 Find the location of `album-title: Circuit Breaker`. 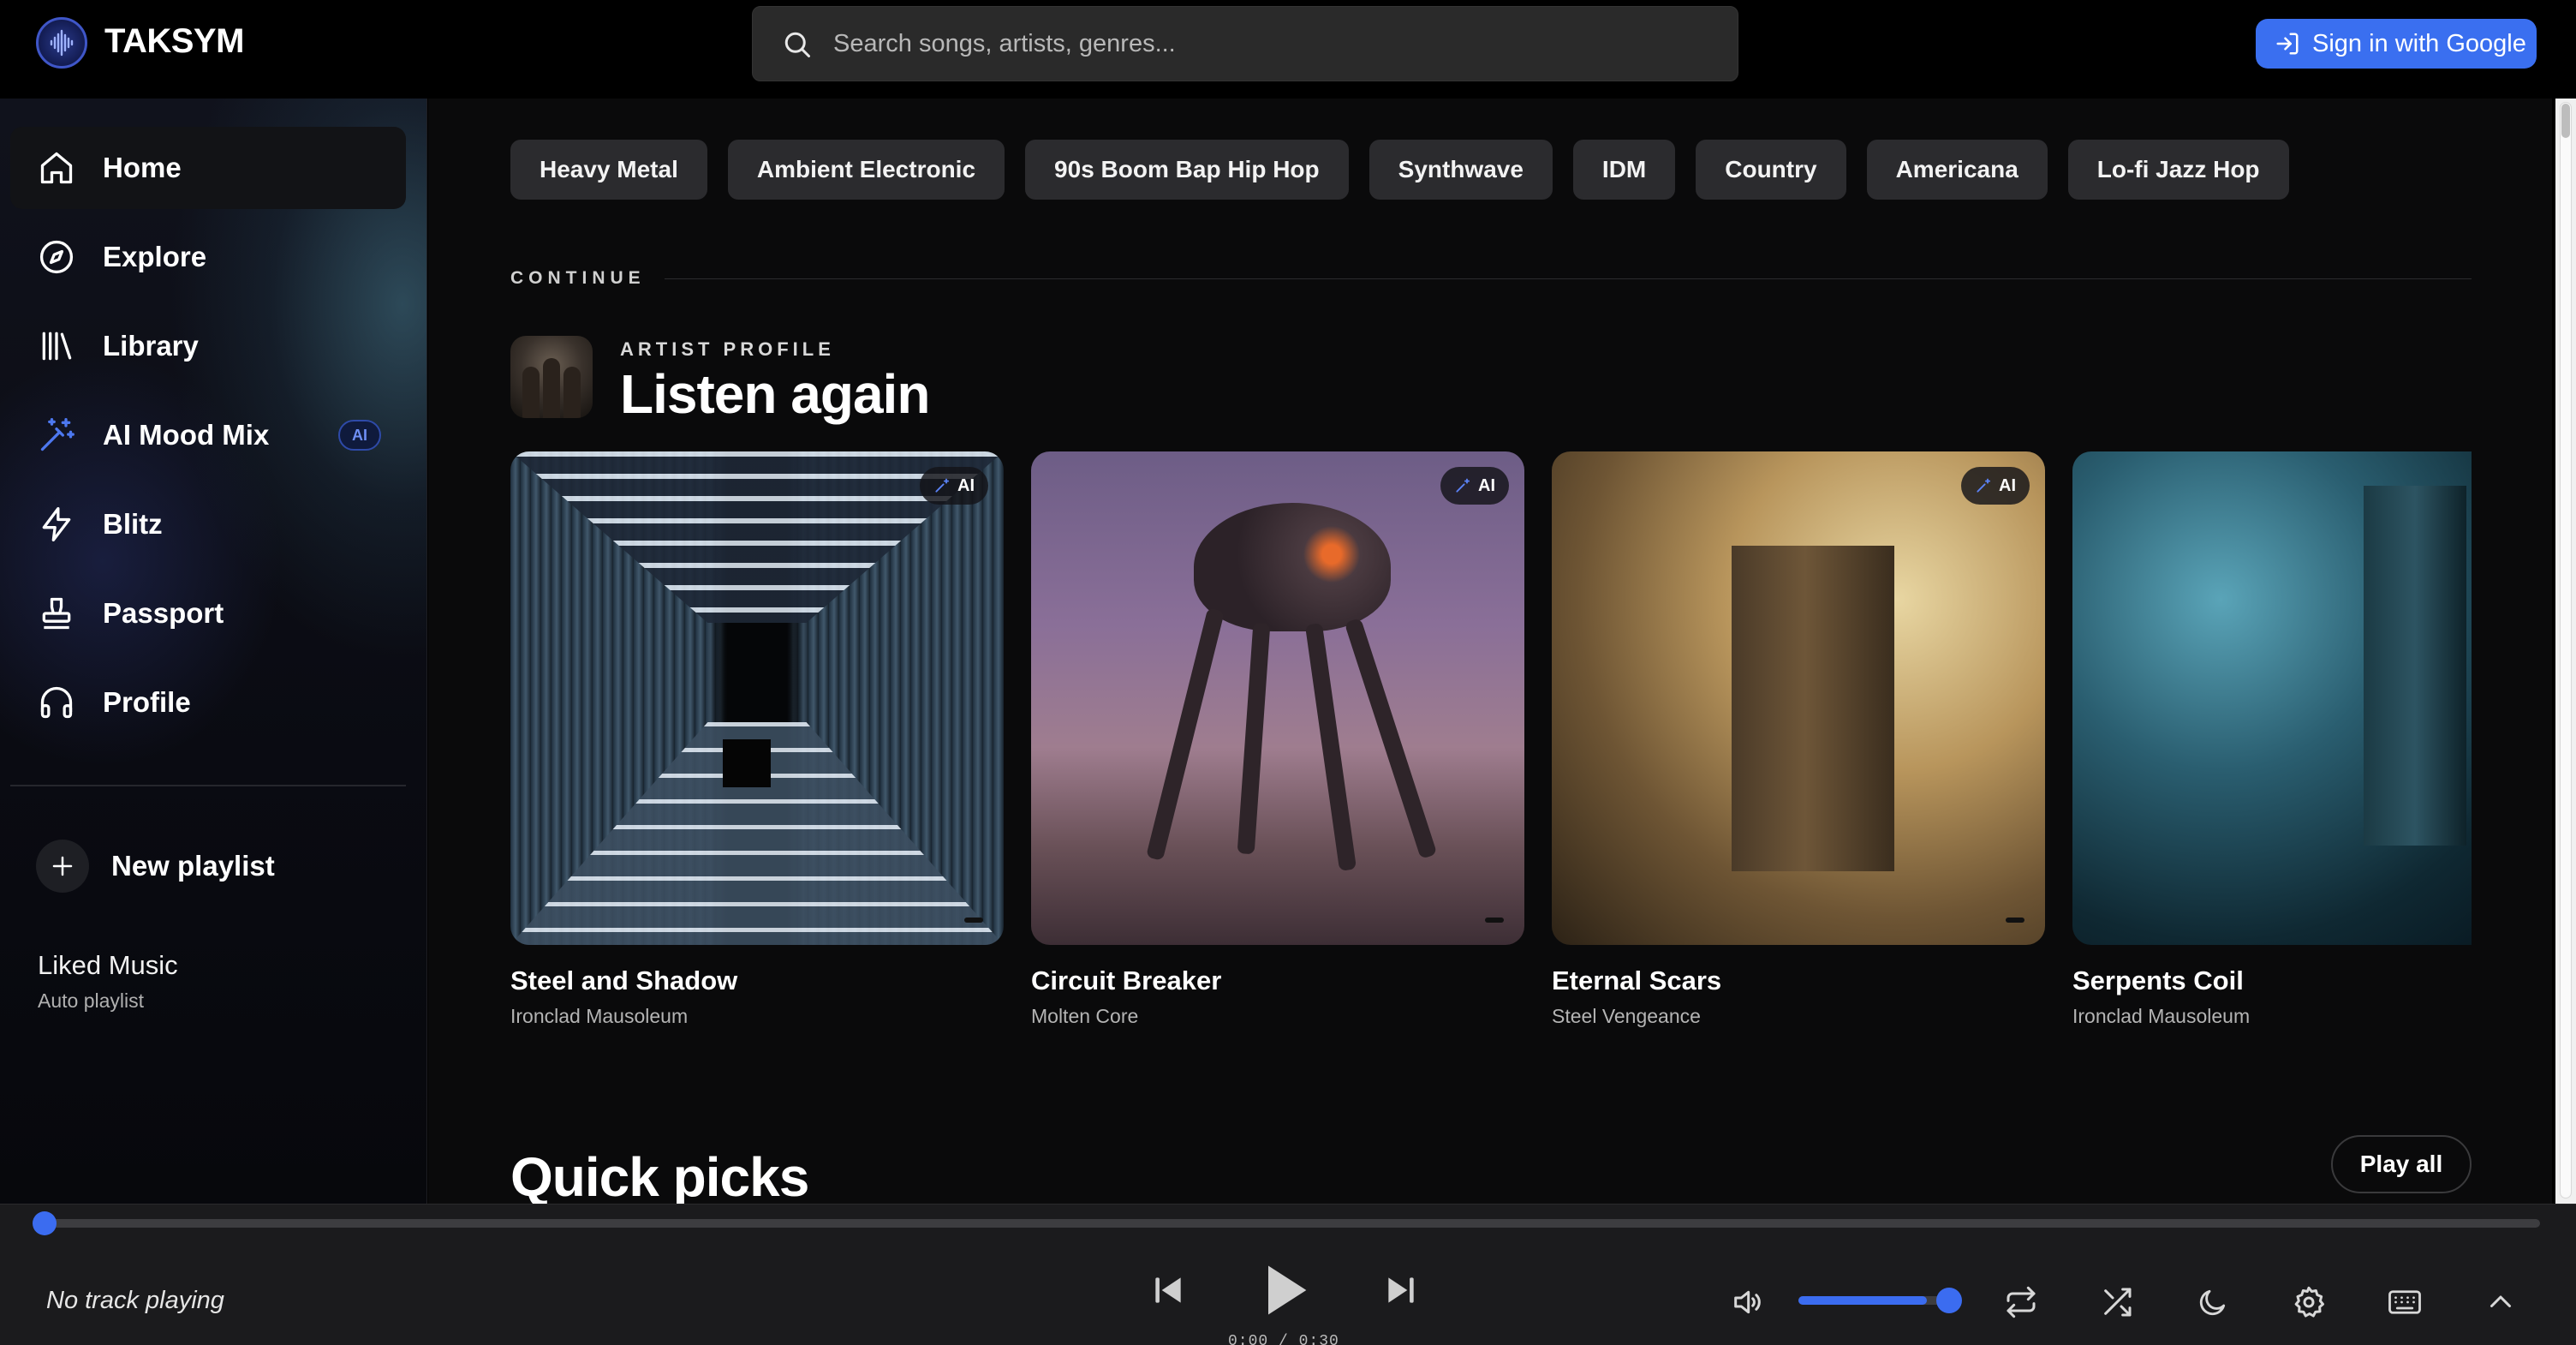

album-title: Circuit Breaker is located at coordinates (1277, 980).